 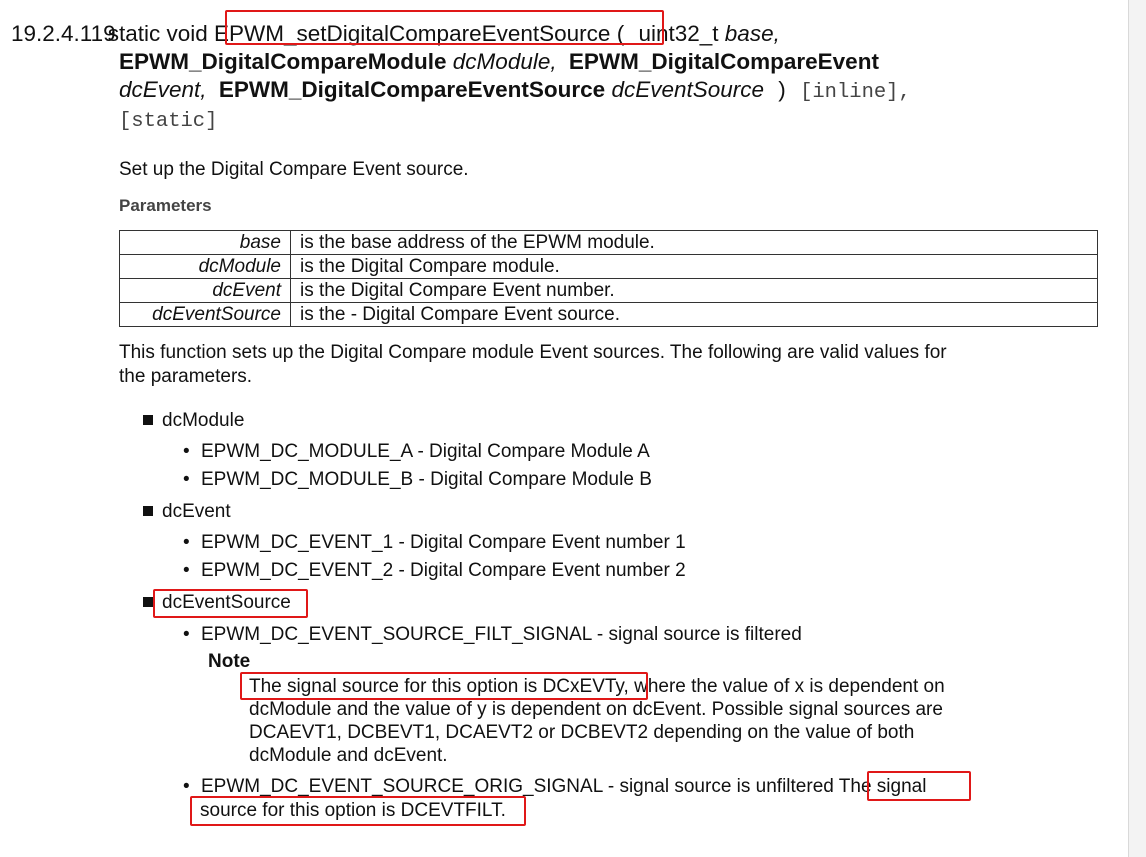 What do you see at coordinates (283, 61) in the screenshot?
I see `arg-type: EPWM_DigitalCompareModule` at bounding box center [283, 61].